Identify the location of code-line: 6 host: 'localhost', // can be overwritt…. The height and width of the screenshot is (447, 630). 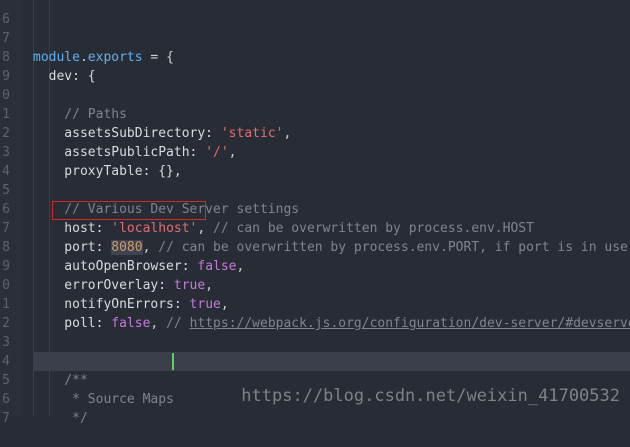
(315, 208).